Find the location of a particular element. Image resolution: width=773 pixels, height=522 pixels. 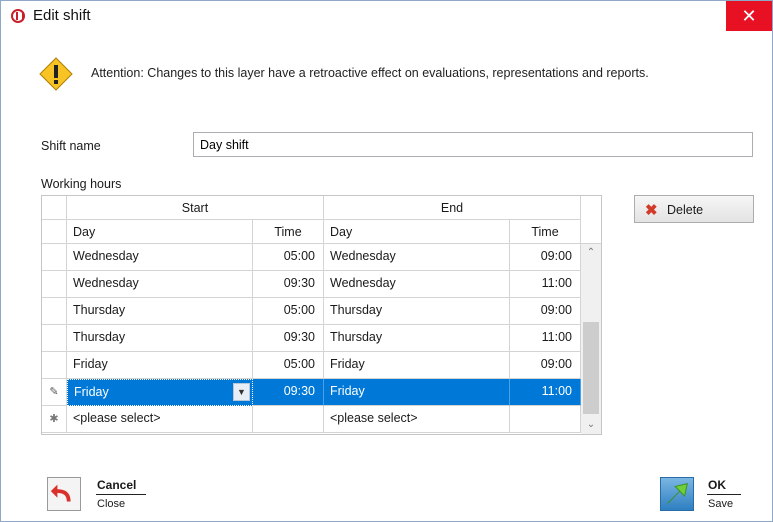

column-header-start-time: Time is located at coordinates (288, 232).